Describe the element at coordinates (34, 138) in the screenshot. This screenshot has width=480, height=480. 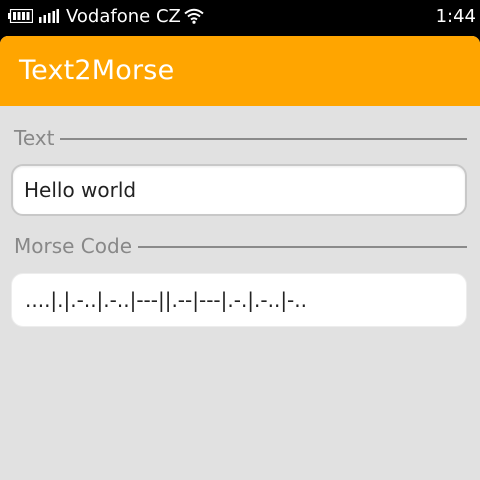
I see `text-section-label: Text` at that location.